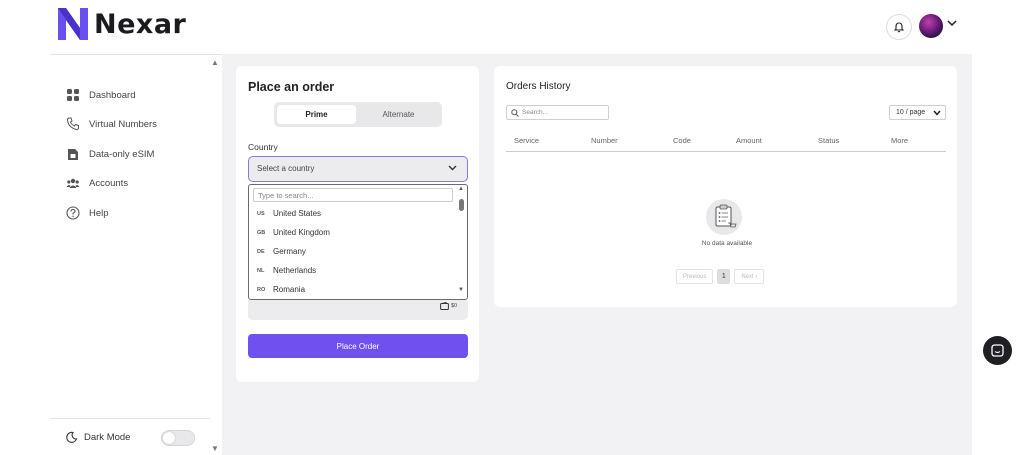 This screenshot has width=1024, height=455. What do you see at coordinates (352, 213) in the screenshot?
I see `country-option-us: US United States` at bounding box center [352, 213].